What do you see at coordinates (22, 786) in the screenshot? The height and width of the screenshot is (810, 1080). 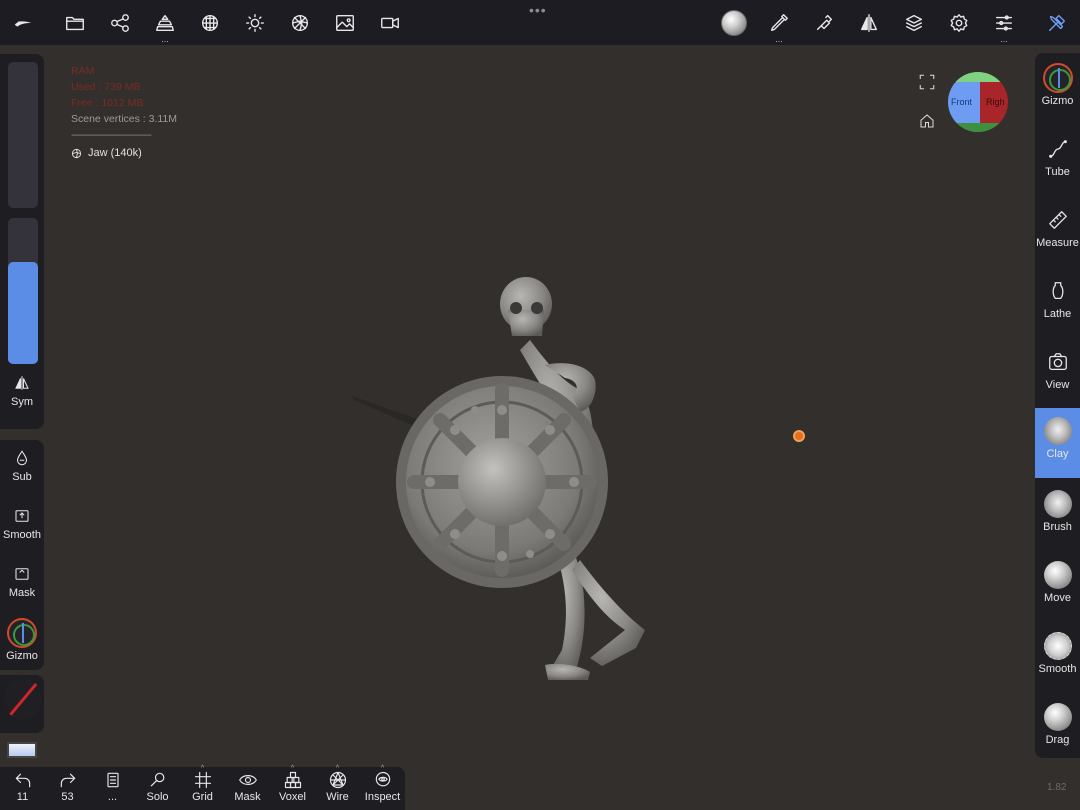 I see `undo-button: 11` at bounding box center [22, 786].